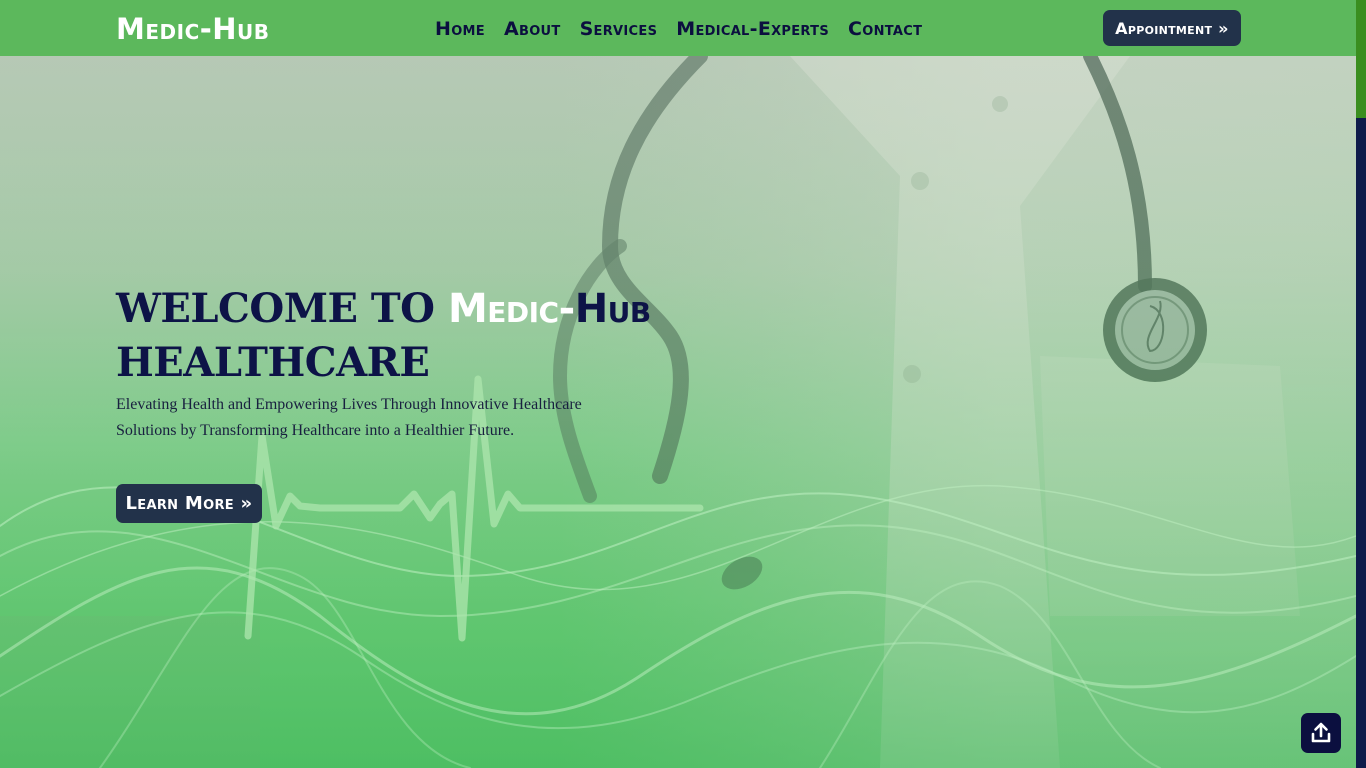  Describe the element at coordinates (282, 308) in the screenshot. I see `hero-title-prefix: WELCOME TO` at that location.